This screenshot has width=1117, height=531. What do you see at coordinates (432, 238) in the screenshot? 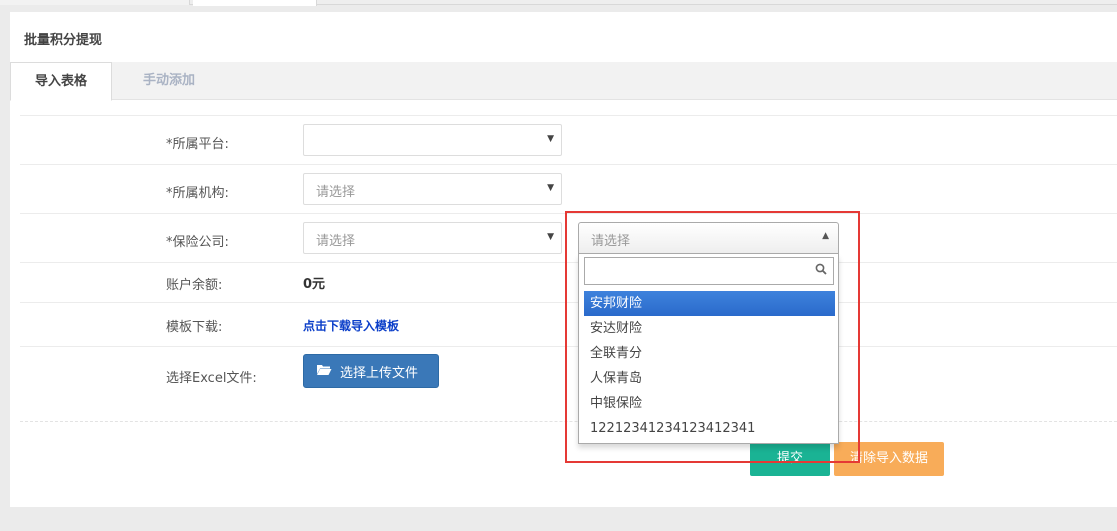
I see `company-select: 请选择 ▼` at bounding box center [432, 238].